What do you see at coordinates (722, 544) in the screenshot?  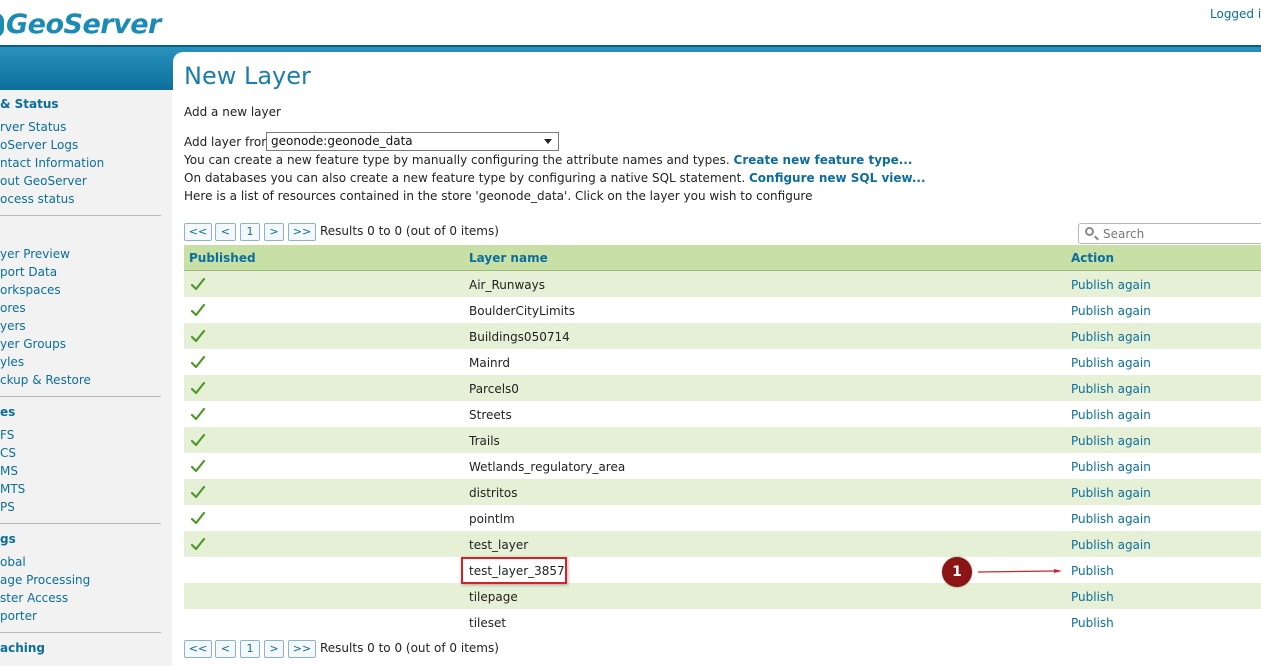 I see `table-row: test_layer Publish again` at bounding box center [722, 544].